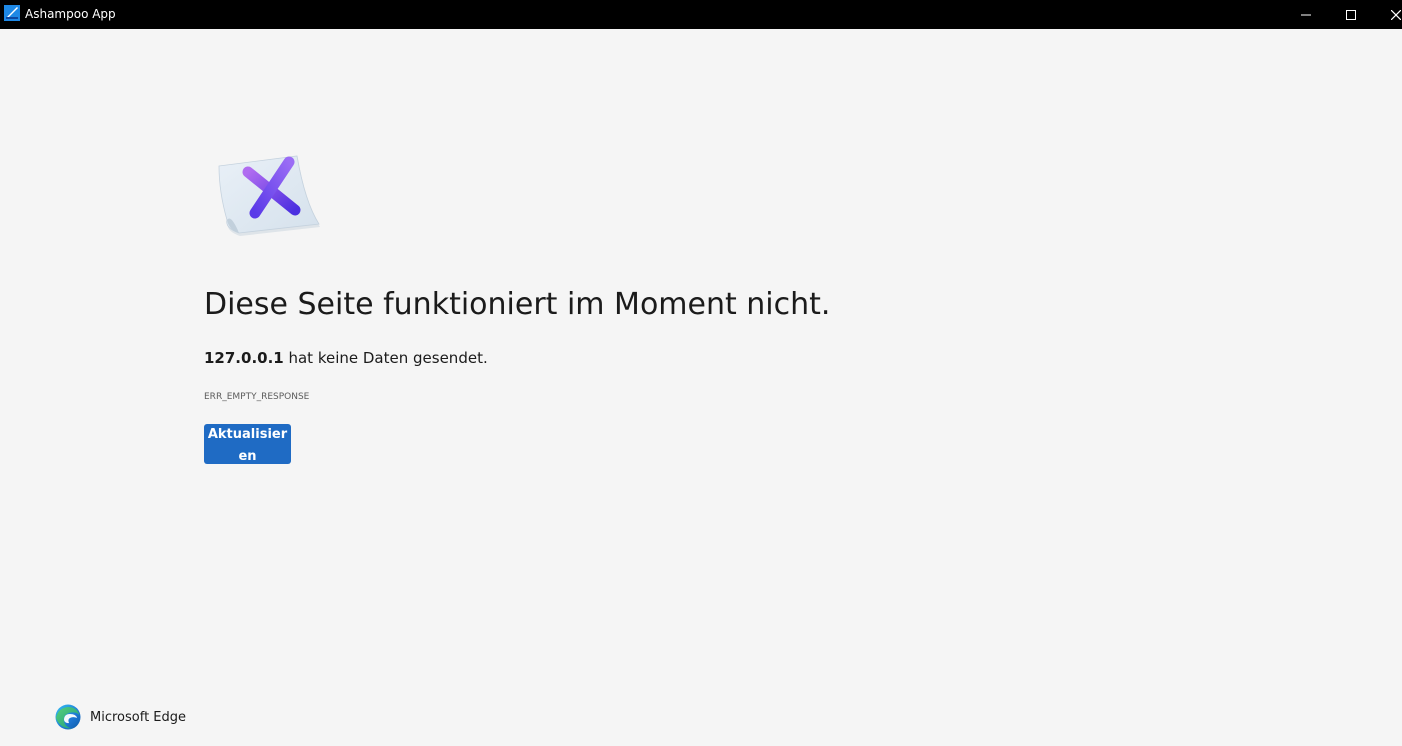  I want to click on error-code: ERR_EMPTY_RESPONSE, so click(257, 397).